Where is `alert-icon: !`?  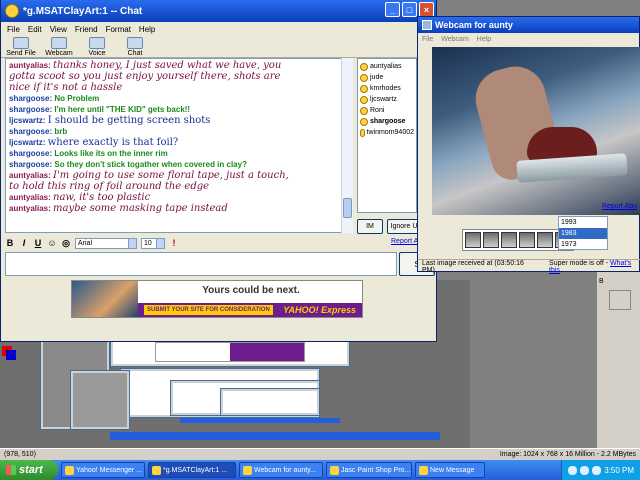 alert-icon: ! is located at coordinates (174, 243).